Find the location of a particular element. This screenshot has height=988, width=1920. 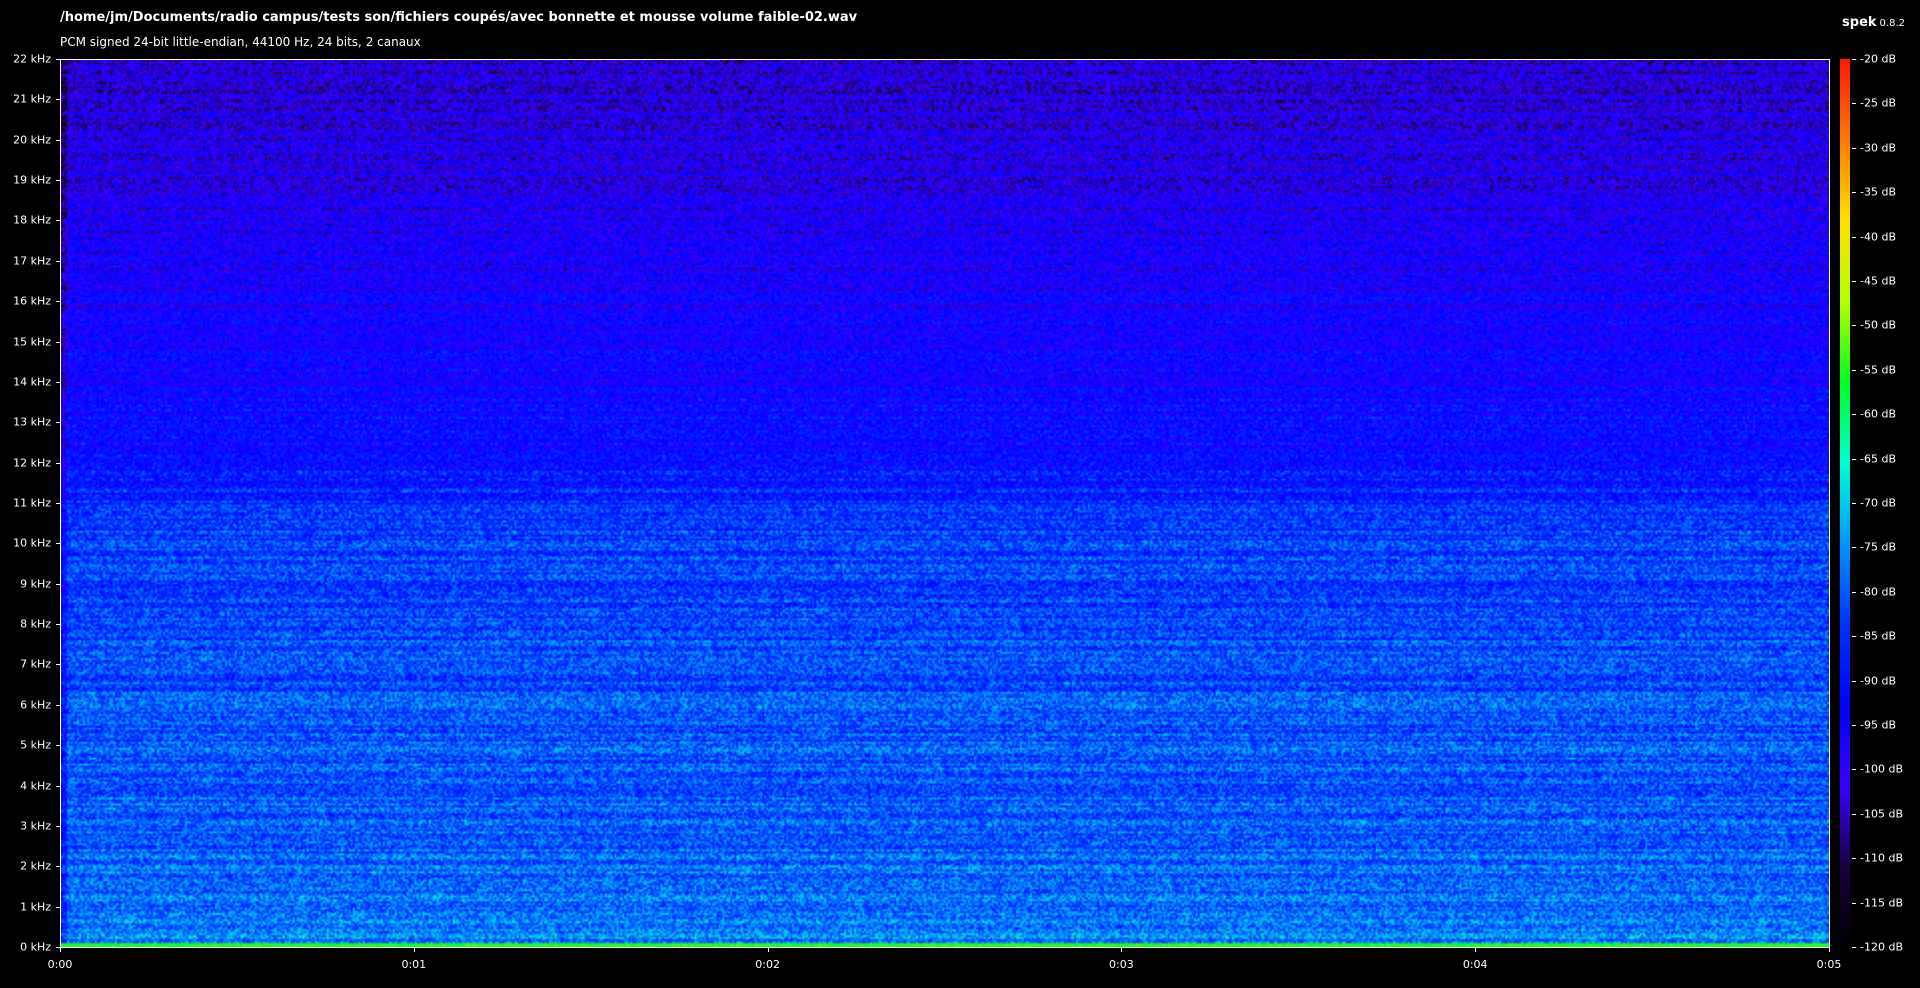

freq-label: 2 kHz is located at coordinates (35, 866).